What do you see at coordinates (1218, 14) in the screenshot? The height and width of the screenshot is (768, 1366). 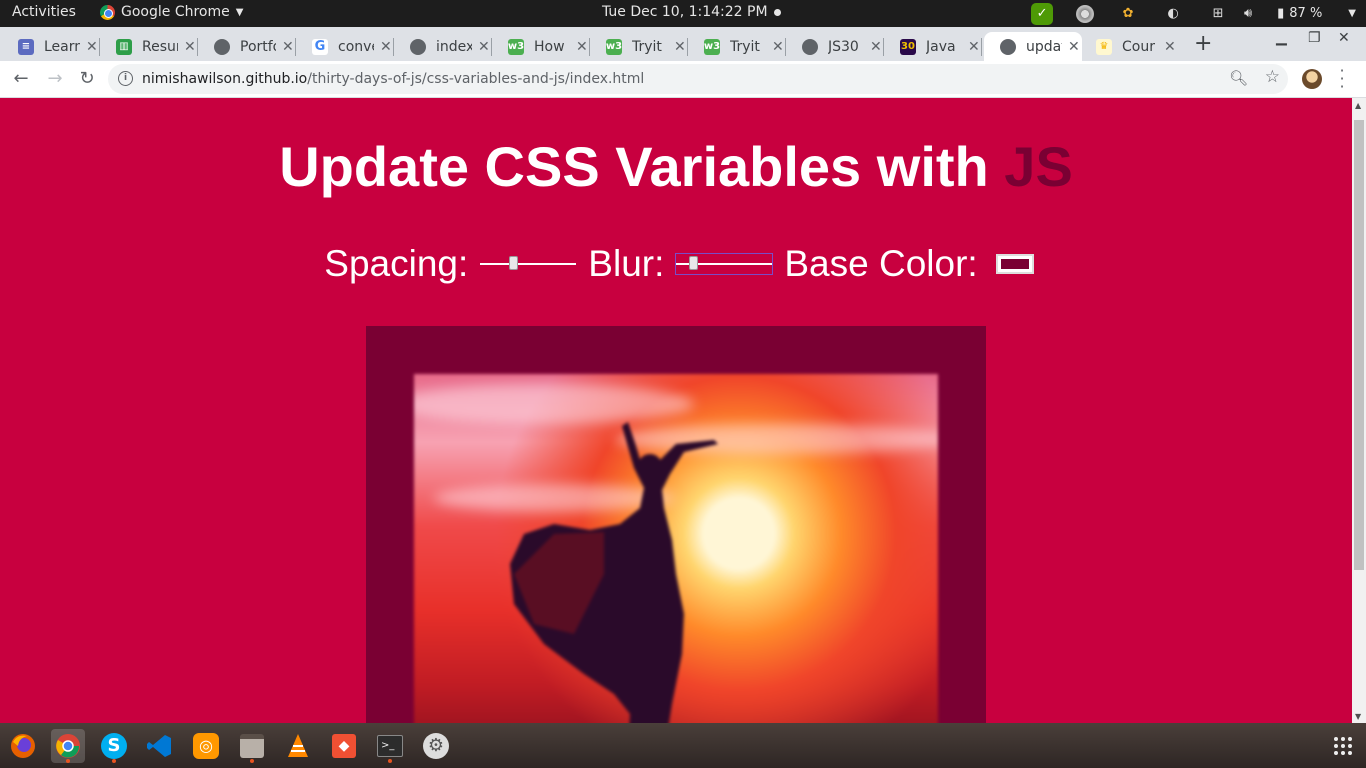 I see `wired-network-icon: ⊞` at bounding box center [1218, 14].